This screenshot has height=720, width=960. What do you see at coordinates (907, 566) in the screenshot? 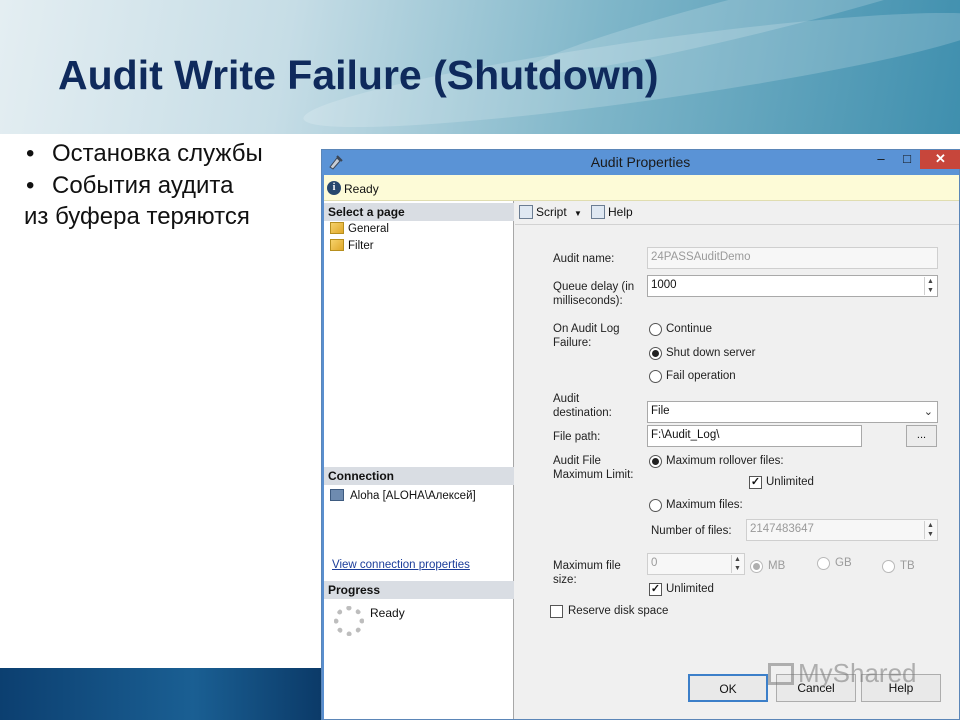
I see `tb-label: TB` at bounding box center [907, 566].